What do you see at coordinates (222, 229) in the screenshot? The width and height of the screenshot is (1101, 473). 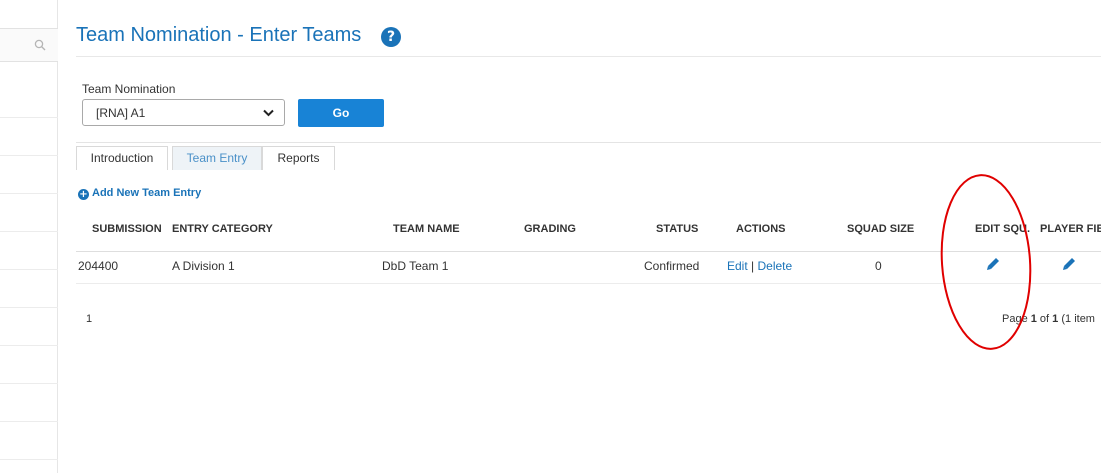 I see `column-header-entry-category: ENTRY CATEGORY` at bounding box center [222, 229].